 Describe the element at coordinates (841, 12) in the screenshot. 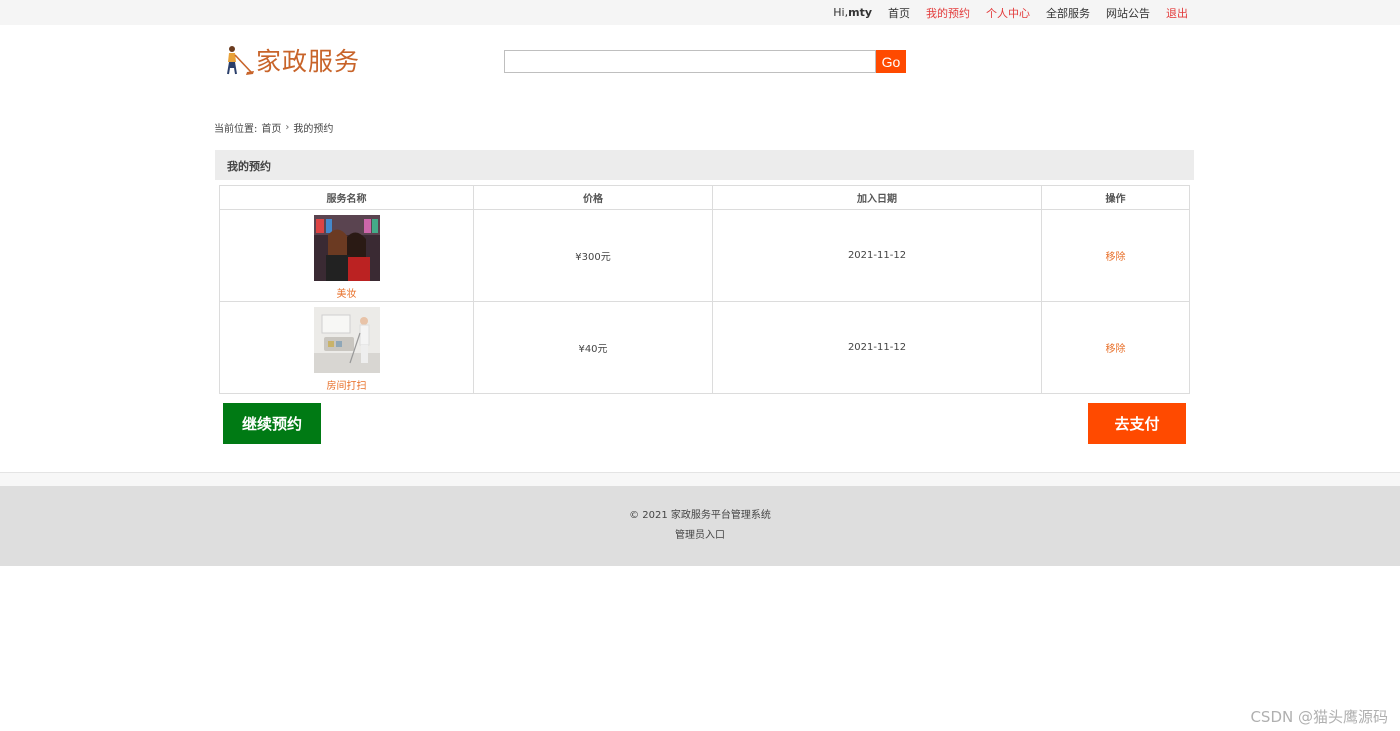

I see `greeting-prefix: Hi,` at that location.